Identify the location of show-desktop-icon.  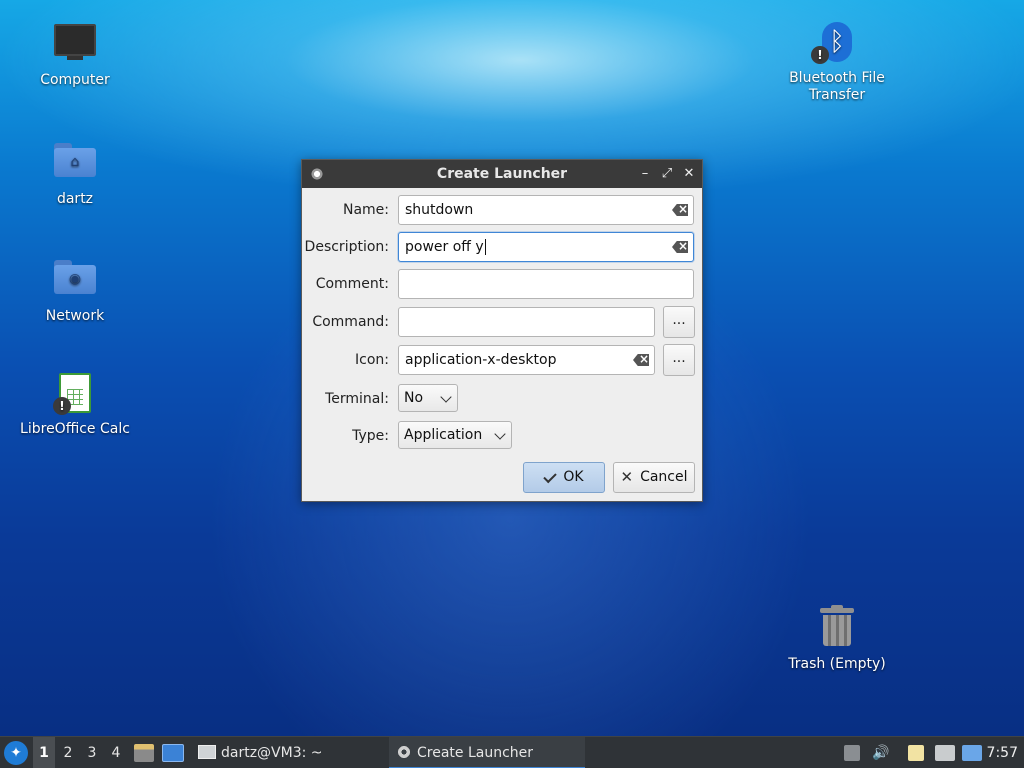
(173, 753).